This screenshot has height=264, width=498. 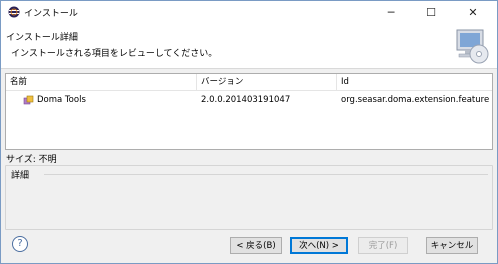 I want to click on size-label: サイズ: 不明, so click(x=31, y=160).